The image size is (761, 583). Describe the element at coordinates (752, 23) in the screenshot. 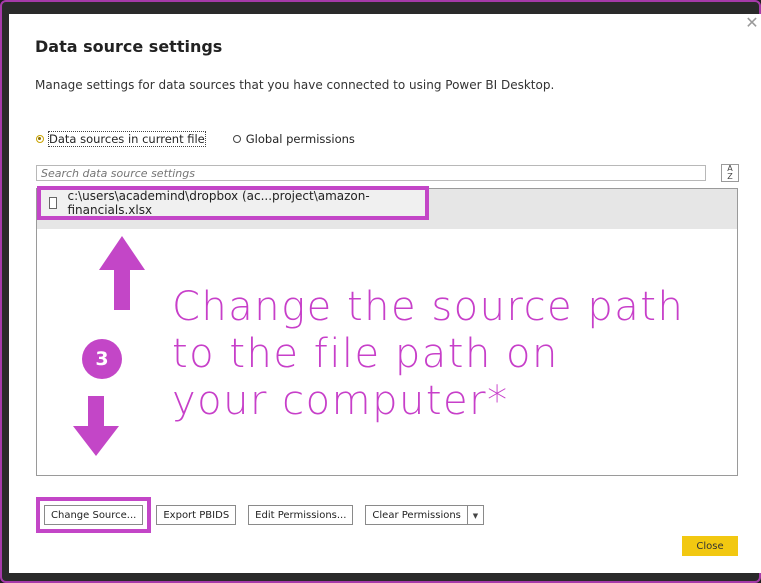

I see `close-icon: ✕` at that location.